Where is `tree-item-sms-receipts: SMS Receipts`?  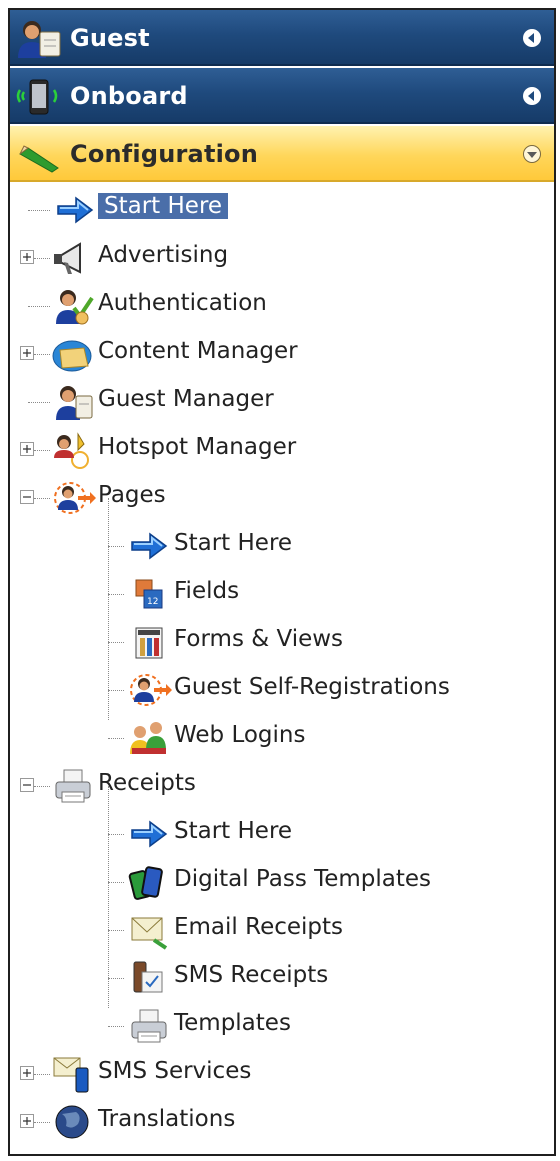
tree-item-sms-receipts: SMS Receipts is located at coordinates (282, 978).